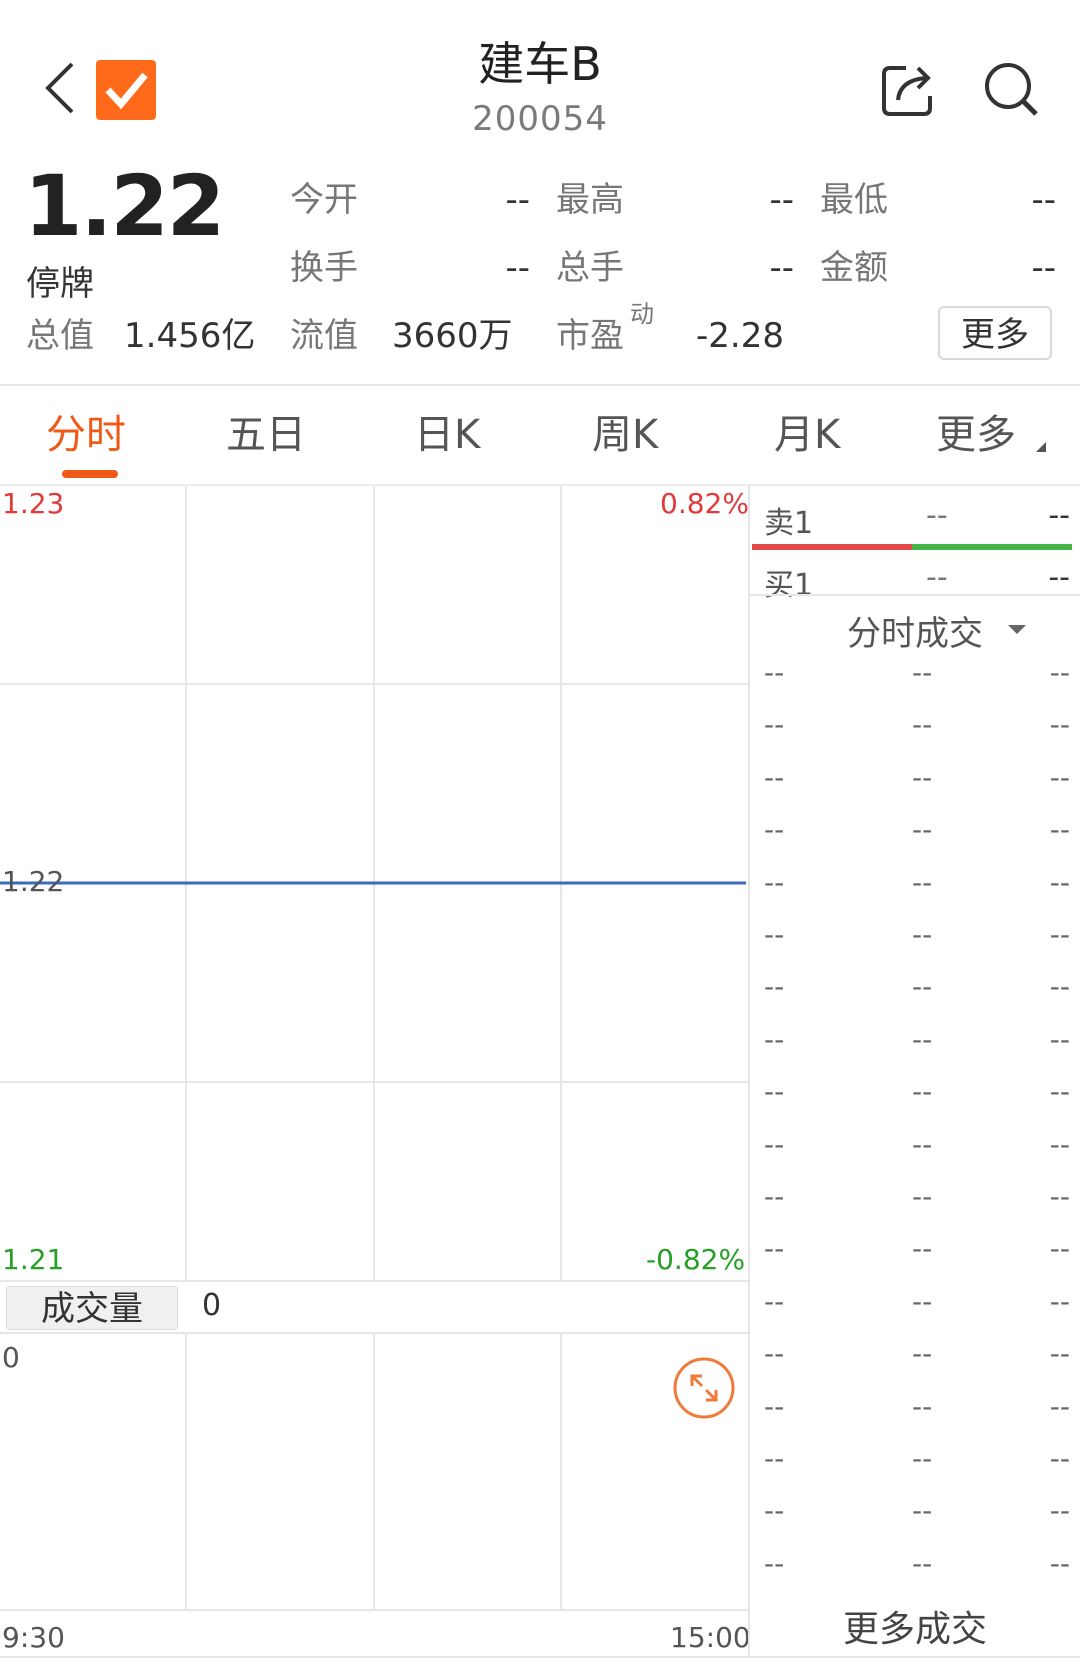 This screenshot has width=1080, height=1672. Describe the element at coordinates (324, 336) in the screenshot. I see `float-cap-label: 流值` at that location.